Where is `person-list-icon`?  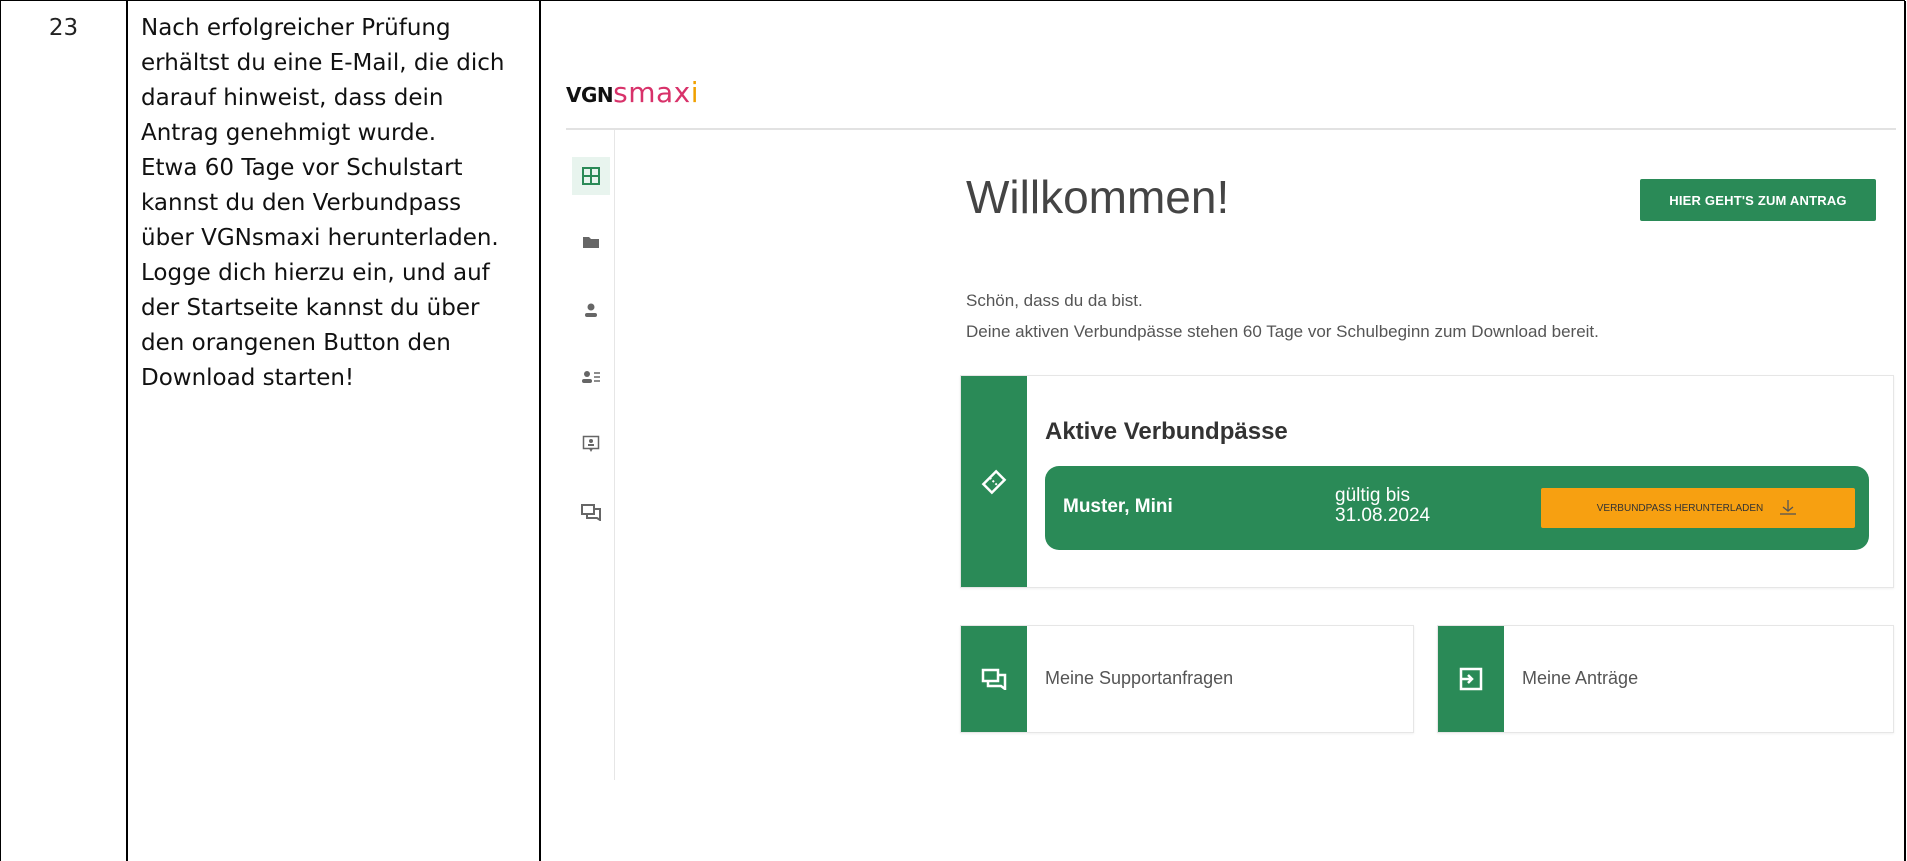 person-list-icon is located at coordinates (591, 377).